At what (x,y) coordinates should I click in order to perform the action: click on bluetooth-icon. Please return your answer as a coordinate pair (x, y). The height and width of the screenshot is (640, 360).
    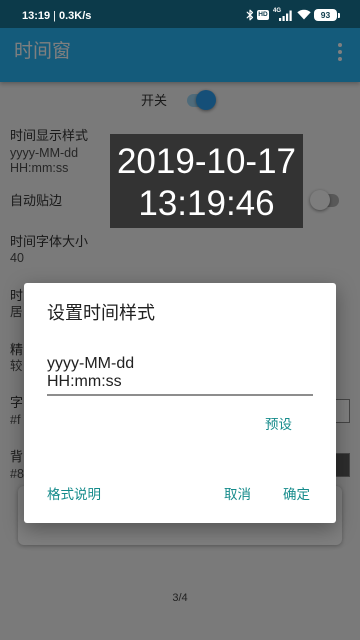
    Looking at the image, I should click on (250, 15).